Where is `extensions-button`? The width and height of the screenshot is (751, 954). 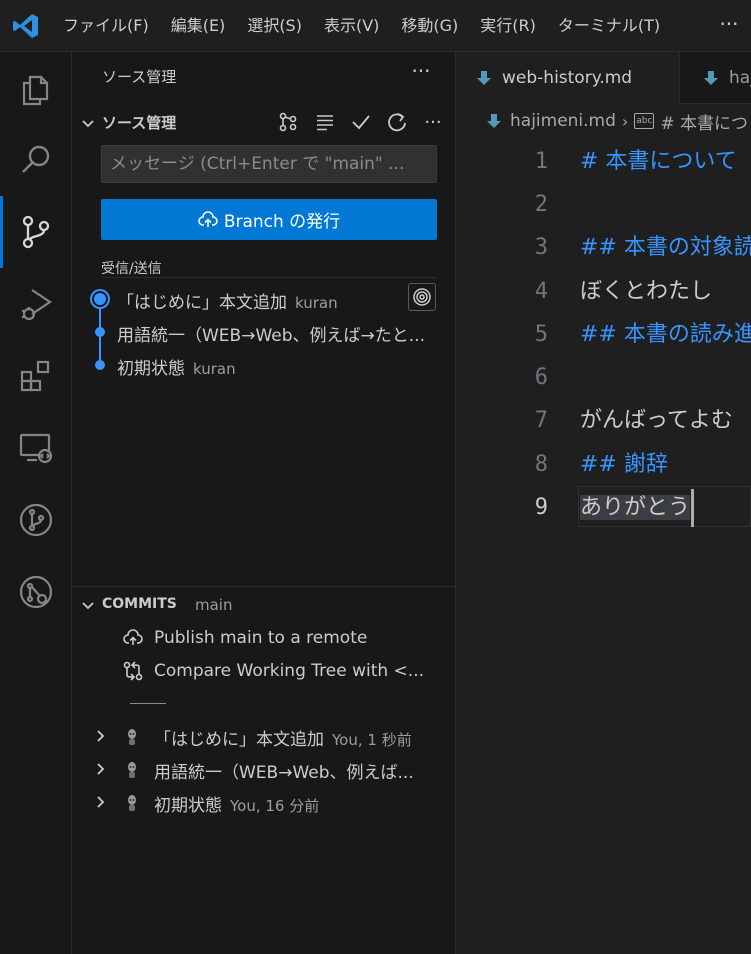
extensions-button is located at coordinates (36, 376).